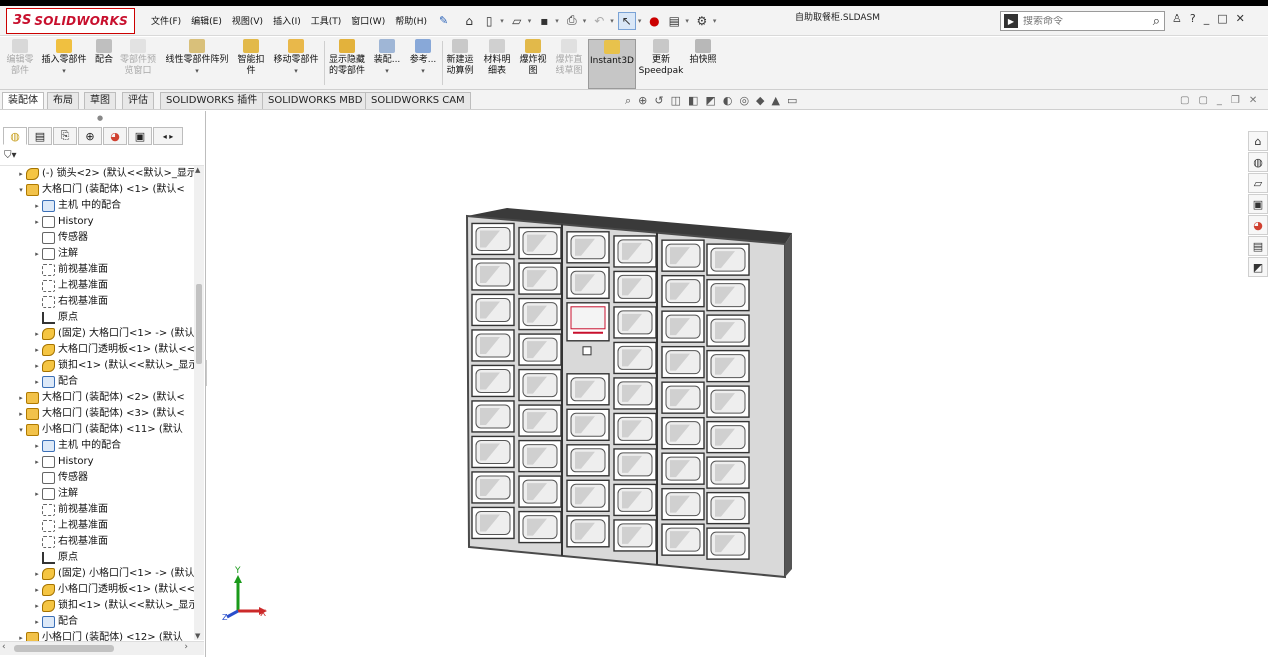  What do you see at coordinates (113, 334) in the screenshot?
I see `tree-item: ▸ (固定) 大格口门<1> -> (默认` at bounding box center [113, 334].